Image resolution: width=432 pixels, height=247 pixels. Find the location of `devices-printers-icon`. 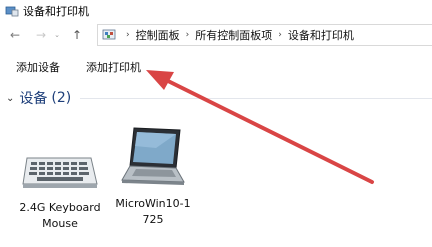

devices-printers-icon is located at coordinates (12, 11).